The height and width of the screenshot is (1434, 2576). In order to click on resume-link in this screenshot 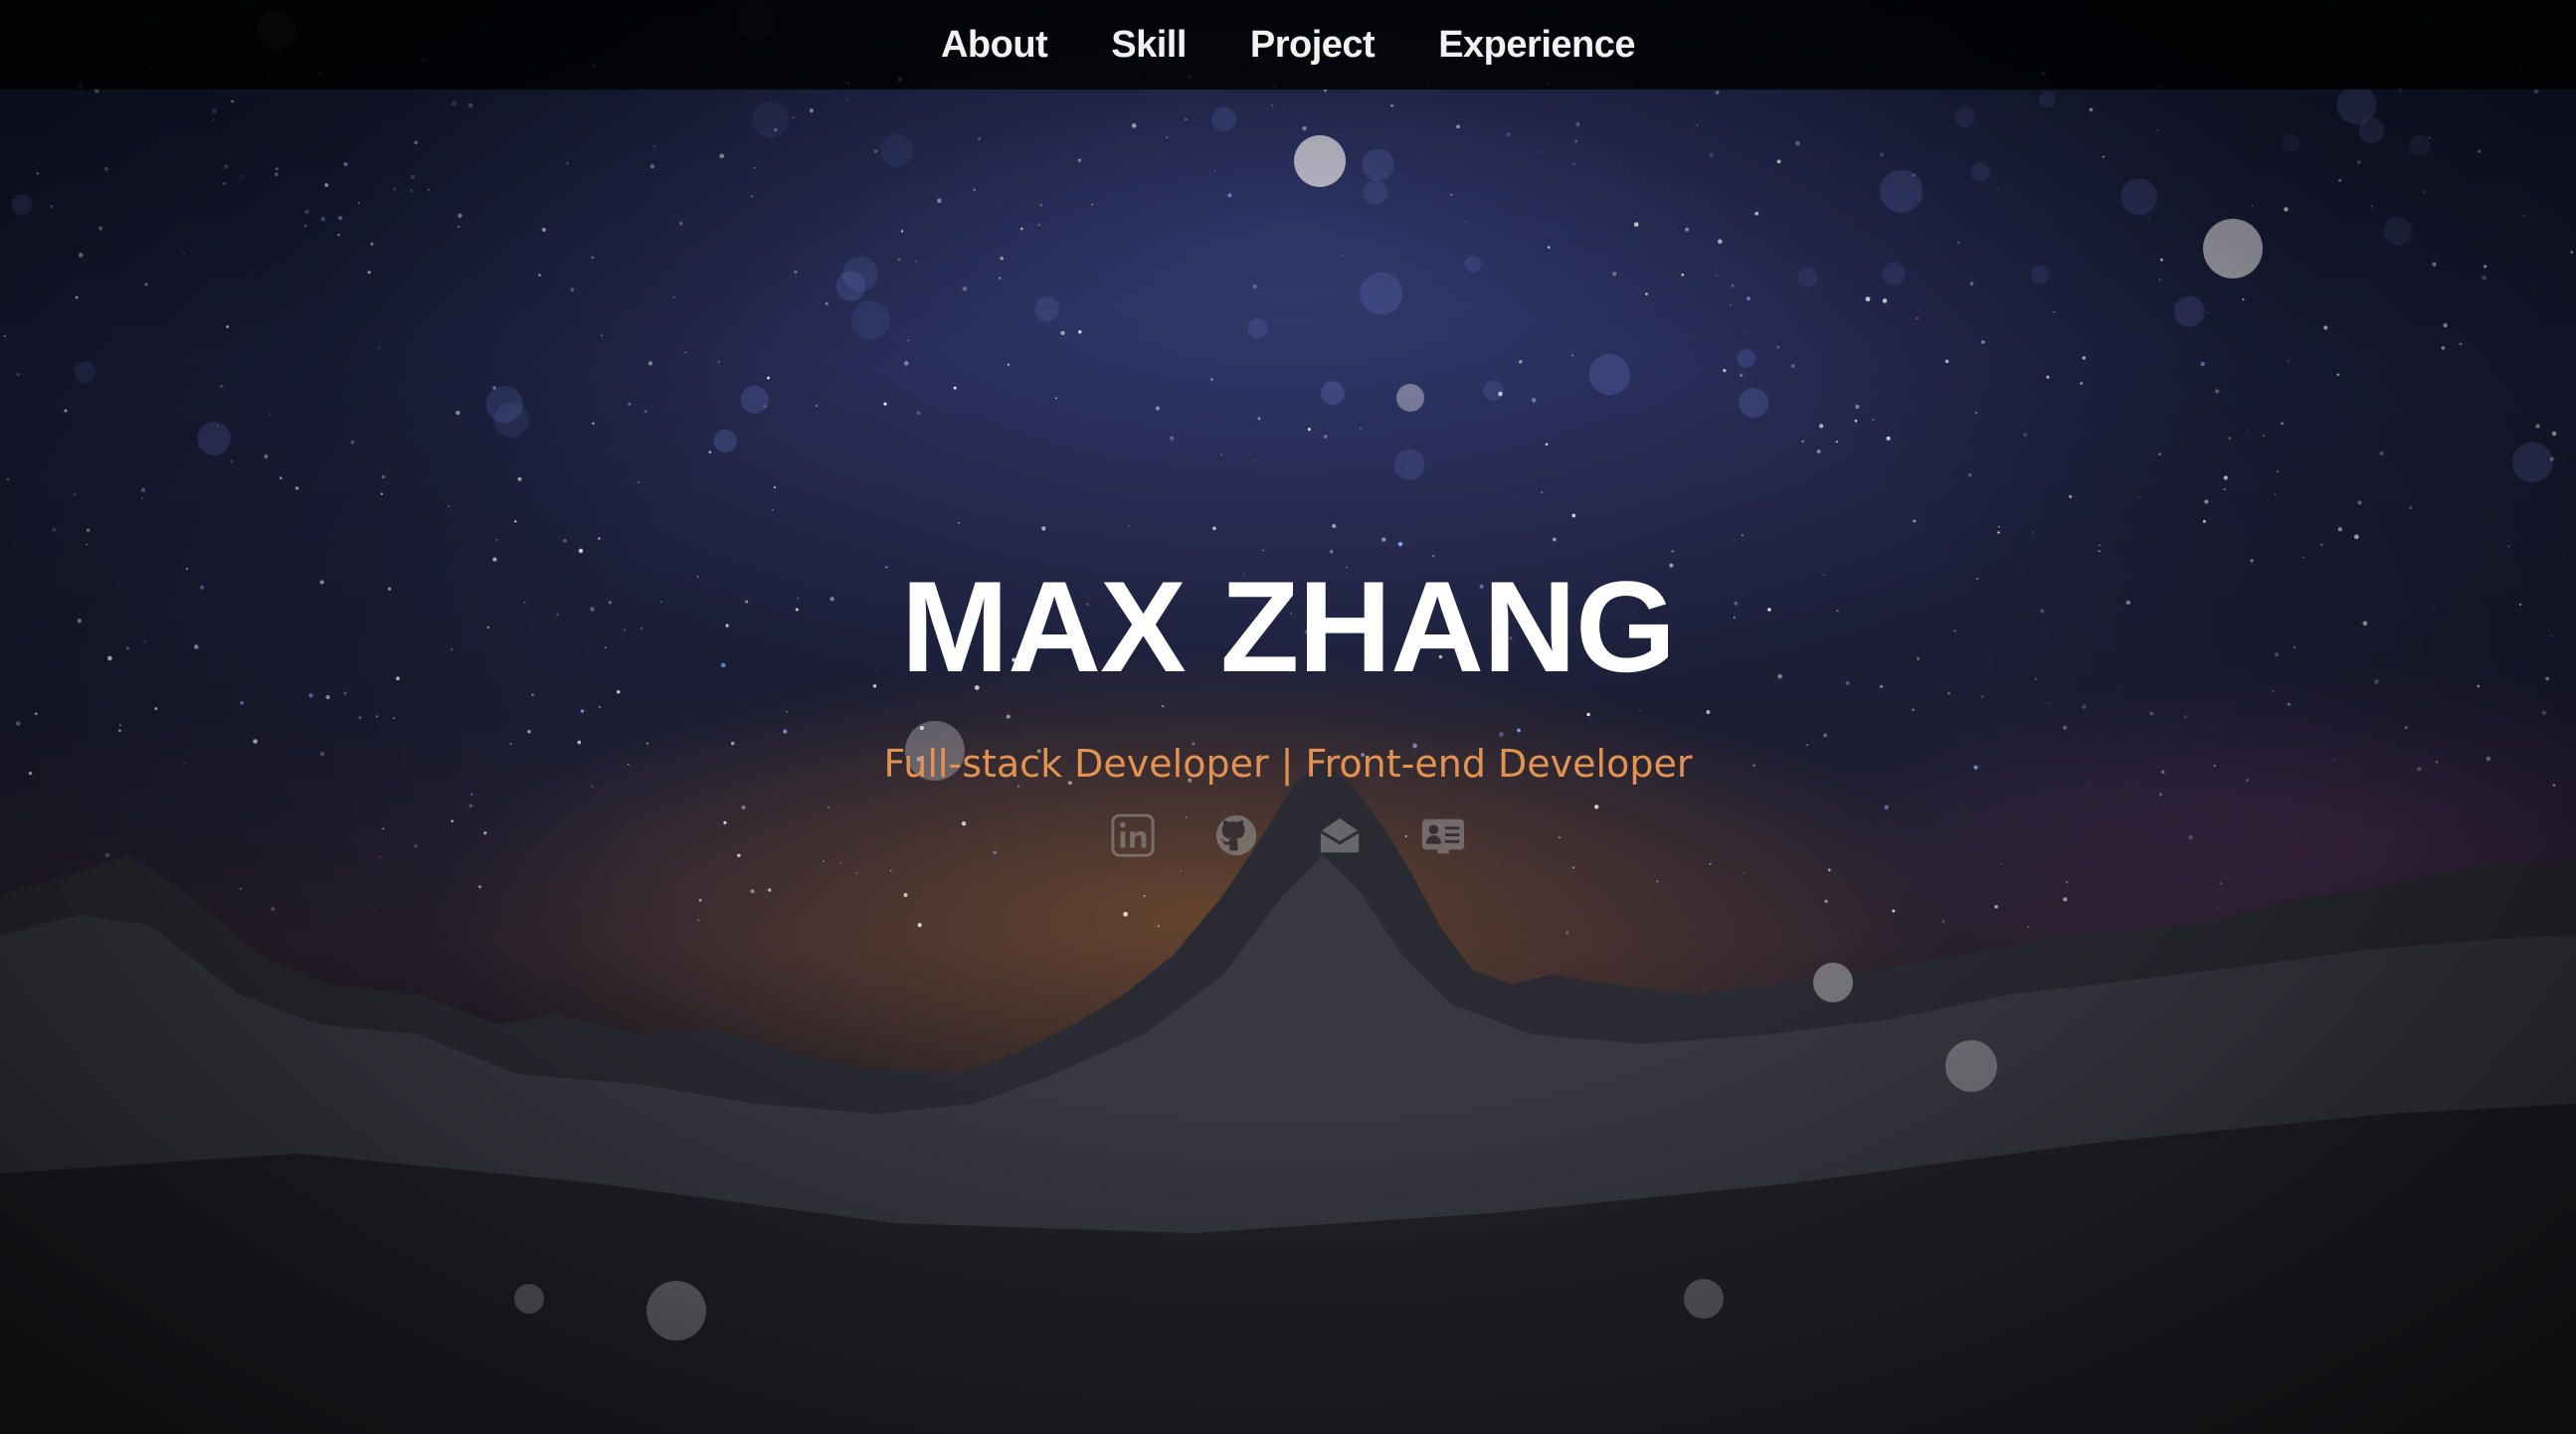, I will do `click(1443, 835)`.